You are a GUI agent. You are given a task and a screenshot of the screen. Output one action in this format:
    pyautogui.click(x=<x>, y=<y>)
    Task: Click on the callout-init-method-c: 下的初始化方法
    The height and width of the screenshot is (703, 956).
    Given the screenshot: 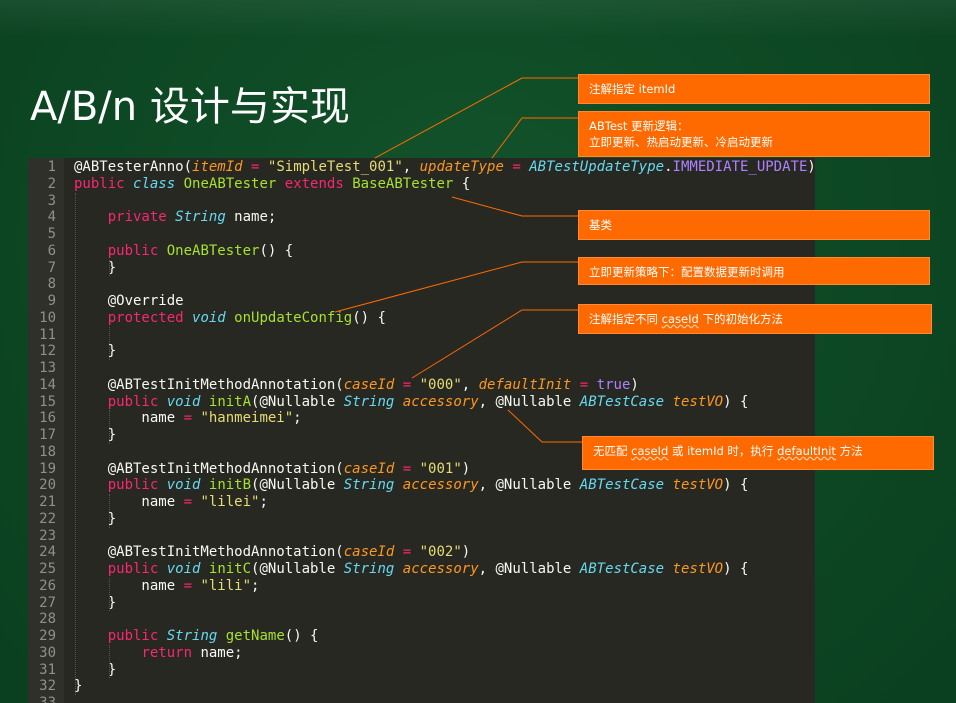 What is the action you would take?
    pyautogui.click(x=740, y=319)
    